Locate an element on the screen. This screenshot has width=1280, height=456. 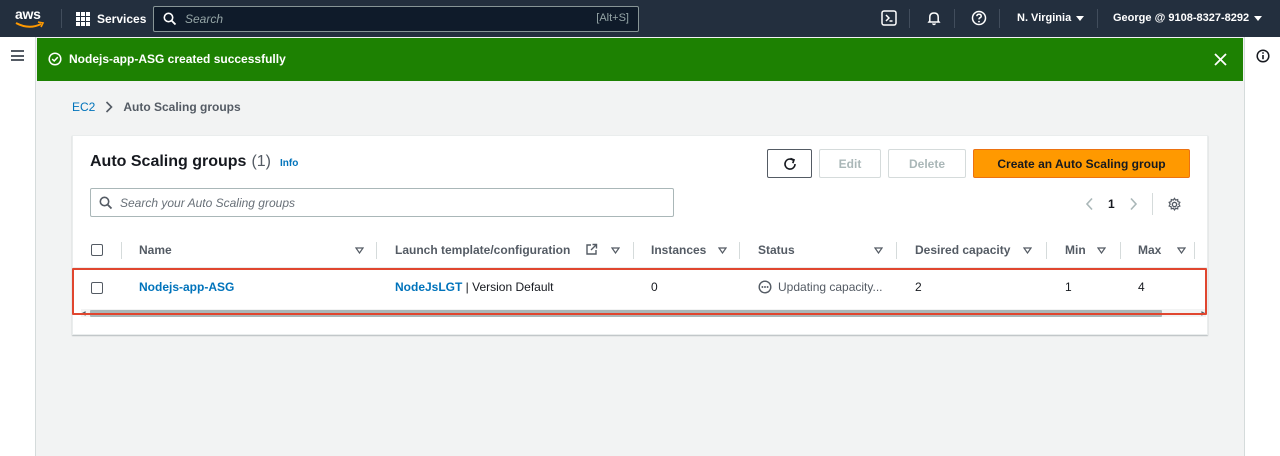
pagination: 1 is located at coordinates (1133, 204).